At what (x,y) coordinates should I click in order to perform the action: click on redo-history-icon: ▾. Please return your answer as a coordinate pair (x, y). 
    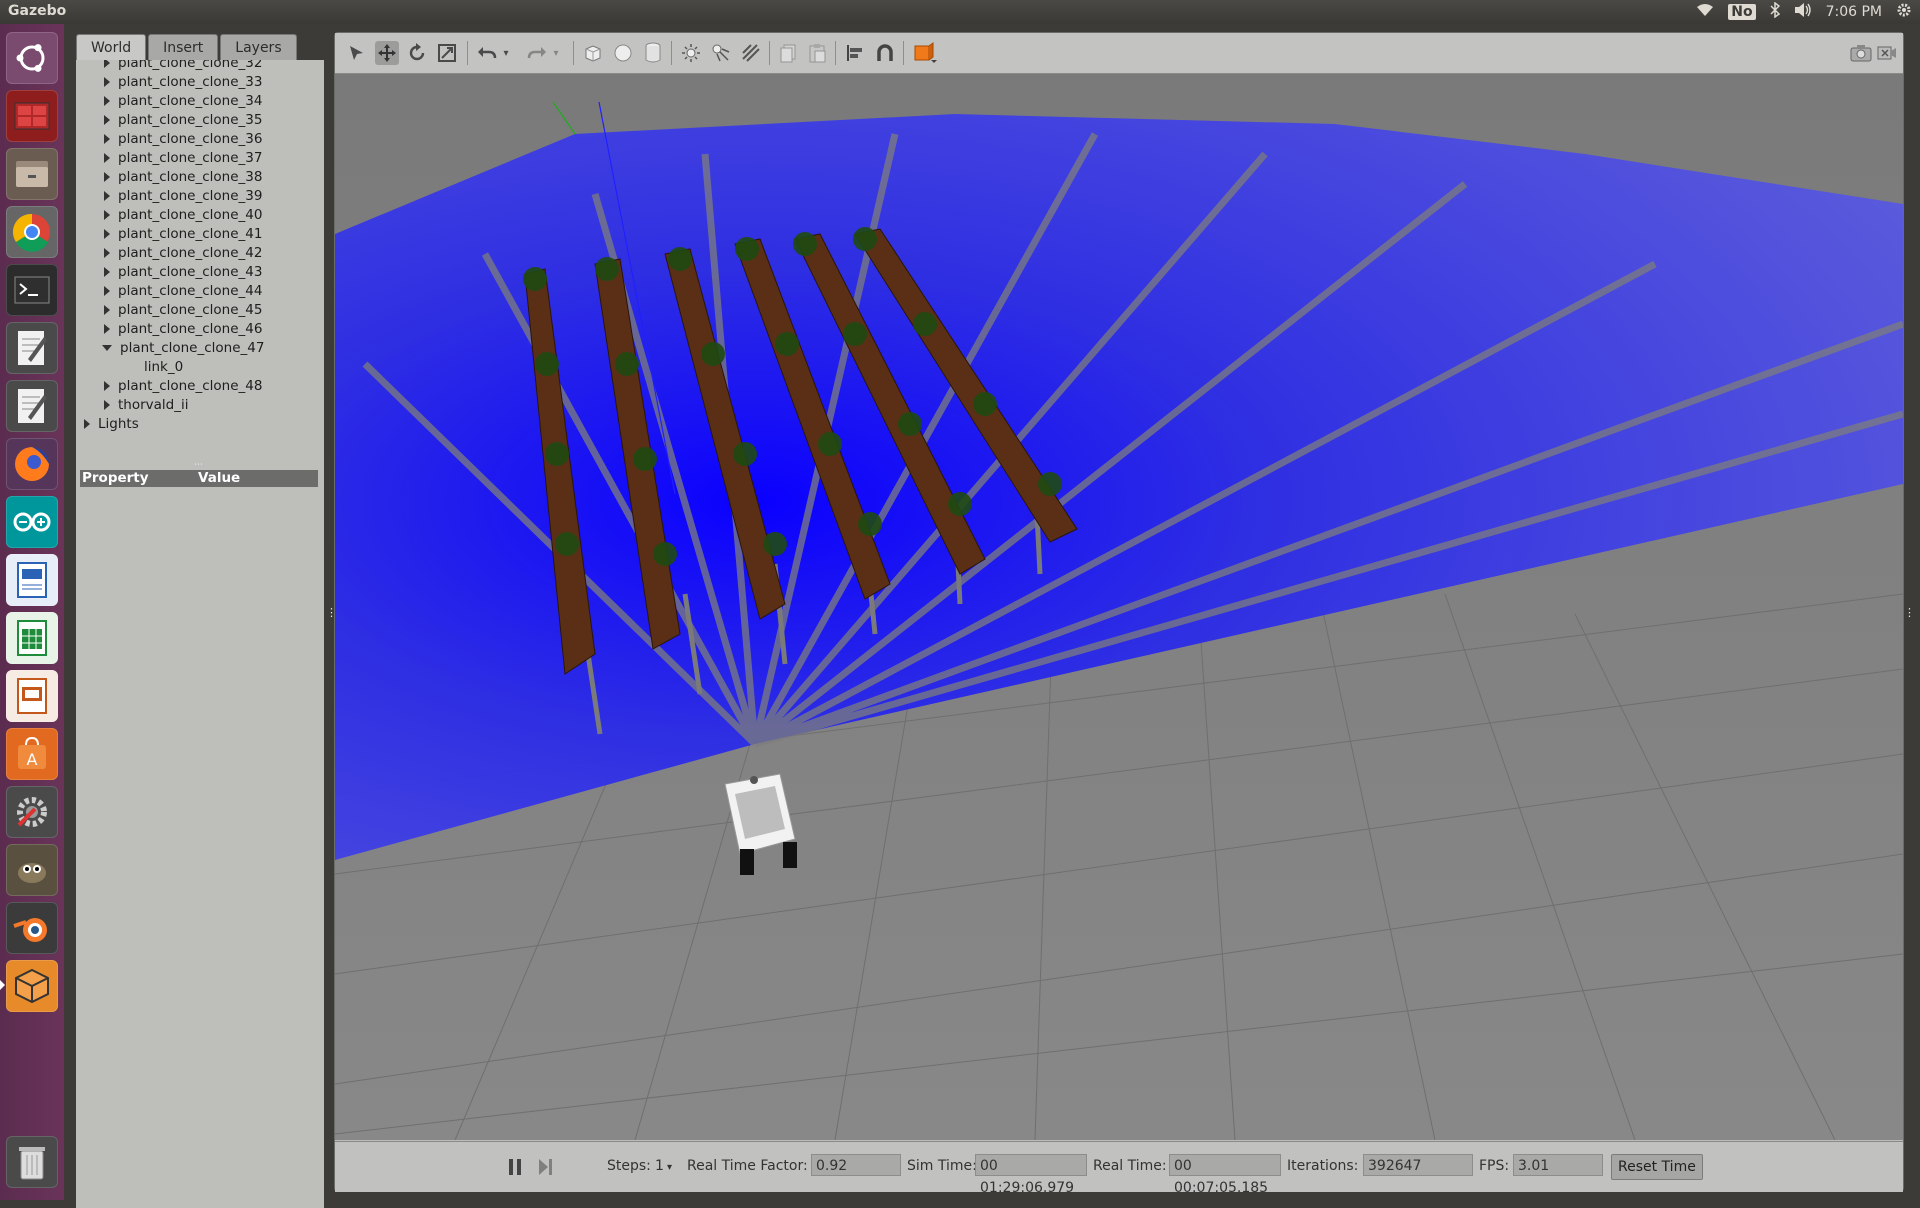
    Looking at the image, I should click on (556, 53).